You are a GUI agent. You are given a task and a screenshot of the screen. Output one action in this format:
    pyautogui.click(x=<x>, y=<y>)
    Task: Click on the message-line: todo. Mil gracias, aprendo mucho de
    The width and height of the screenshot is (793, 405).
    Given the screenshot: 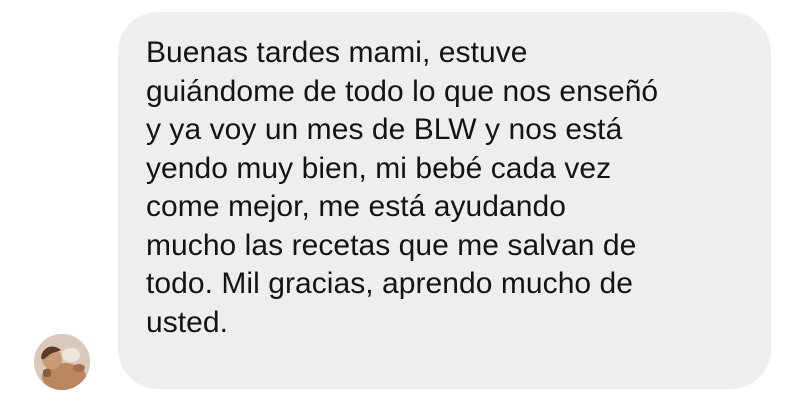 What is the action you would take?
    pyautogui.click(x=390, y=283)
    